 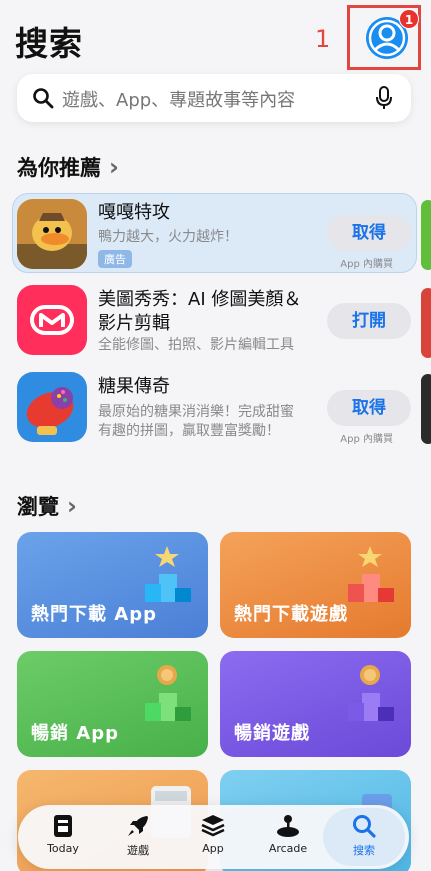 I want to click on app-name: 糖果傳奇, so click(x=134, y=386).